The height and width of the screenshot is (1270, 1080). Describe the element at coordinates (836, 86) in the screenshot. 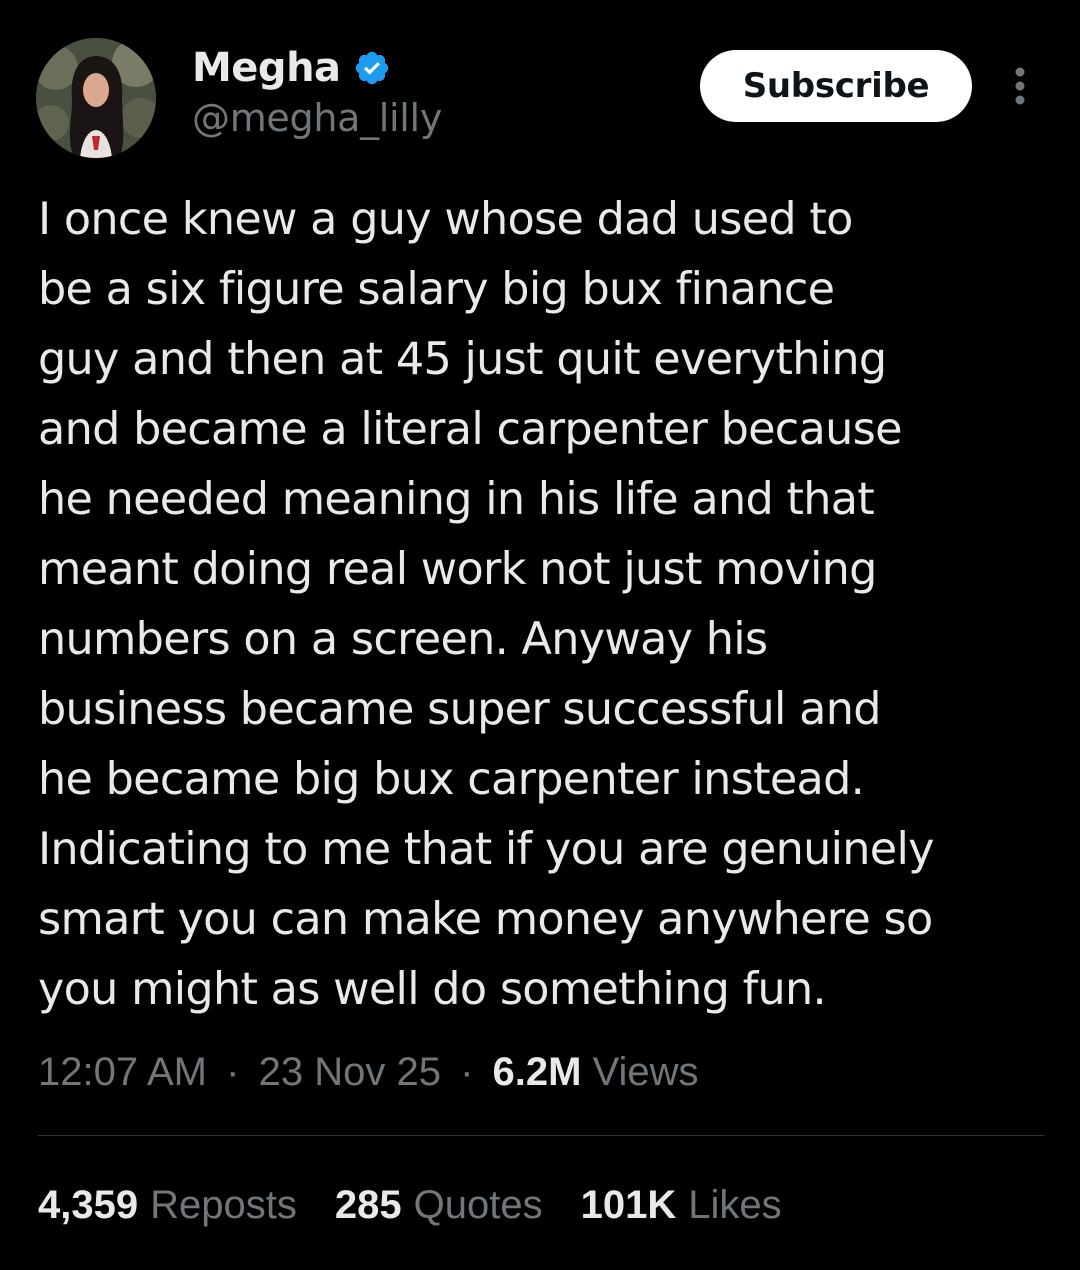

I see `subscribe-button: Subscribe` at that location.